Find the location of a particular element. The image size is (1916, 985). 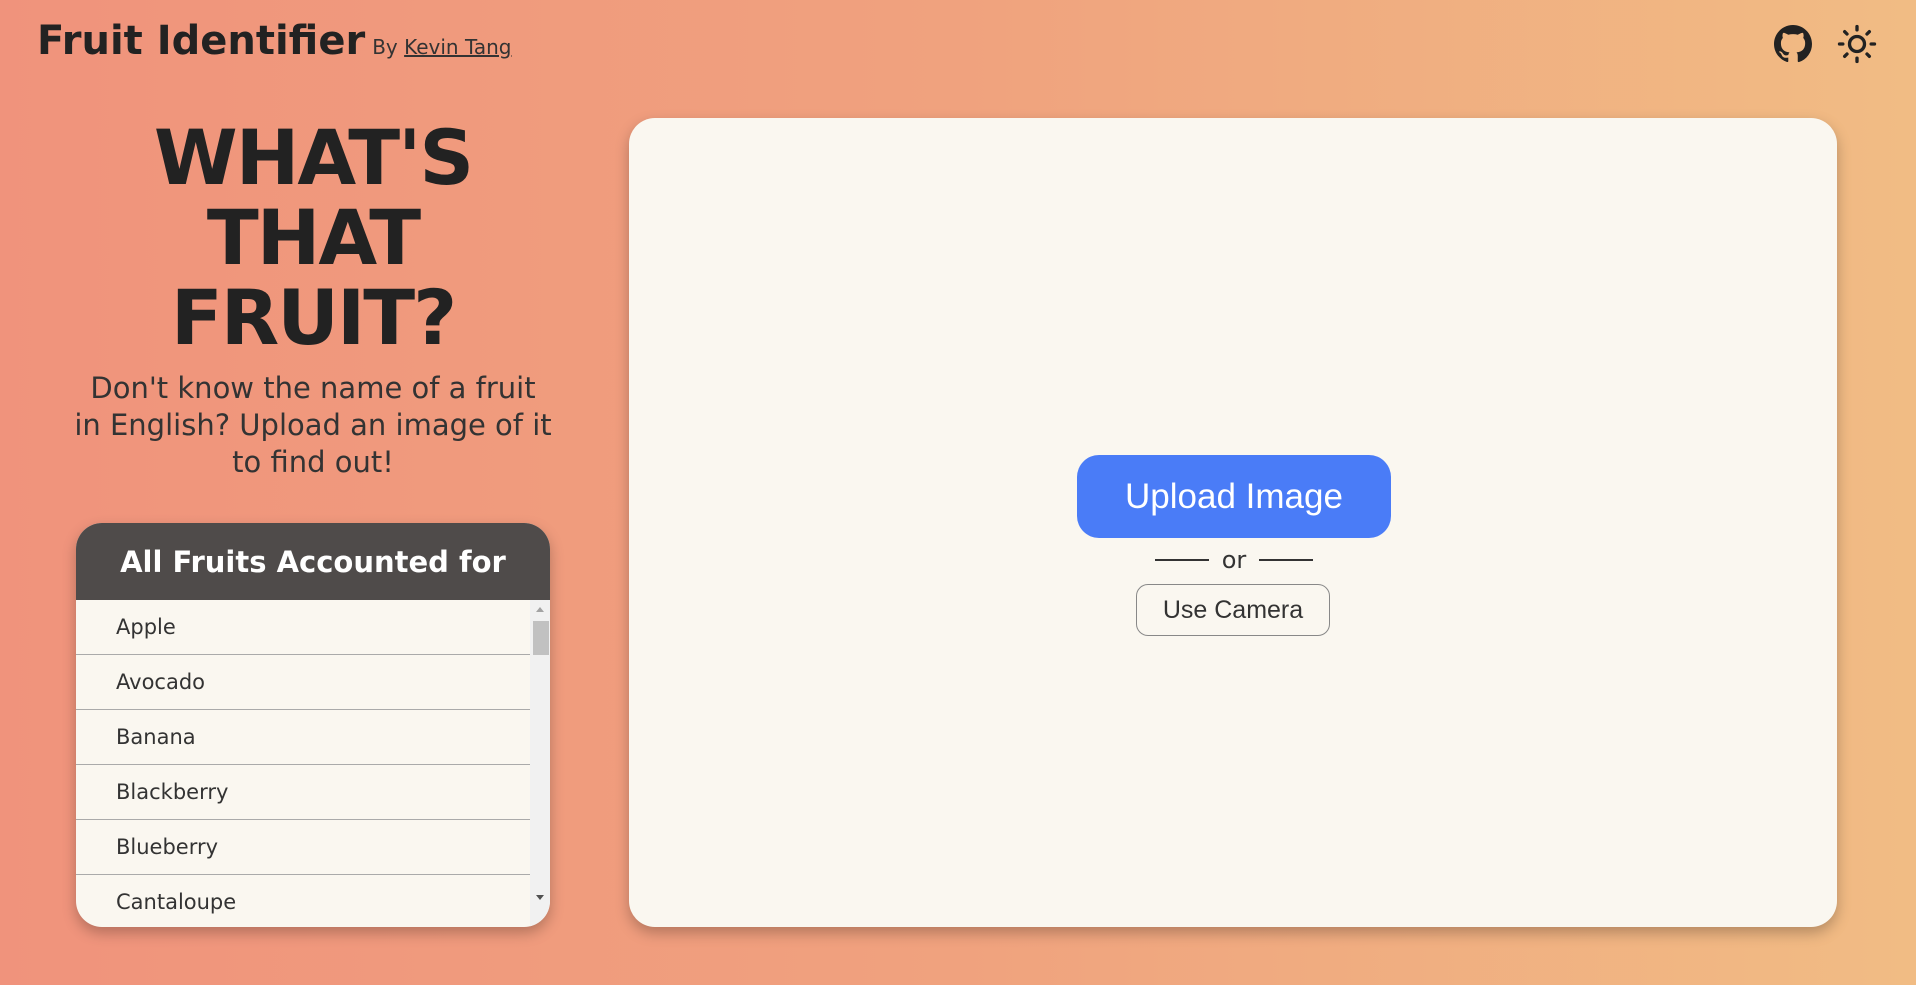

site-header: Fruit Identifier By Kevin Tang is located at coordinates (976, 48).